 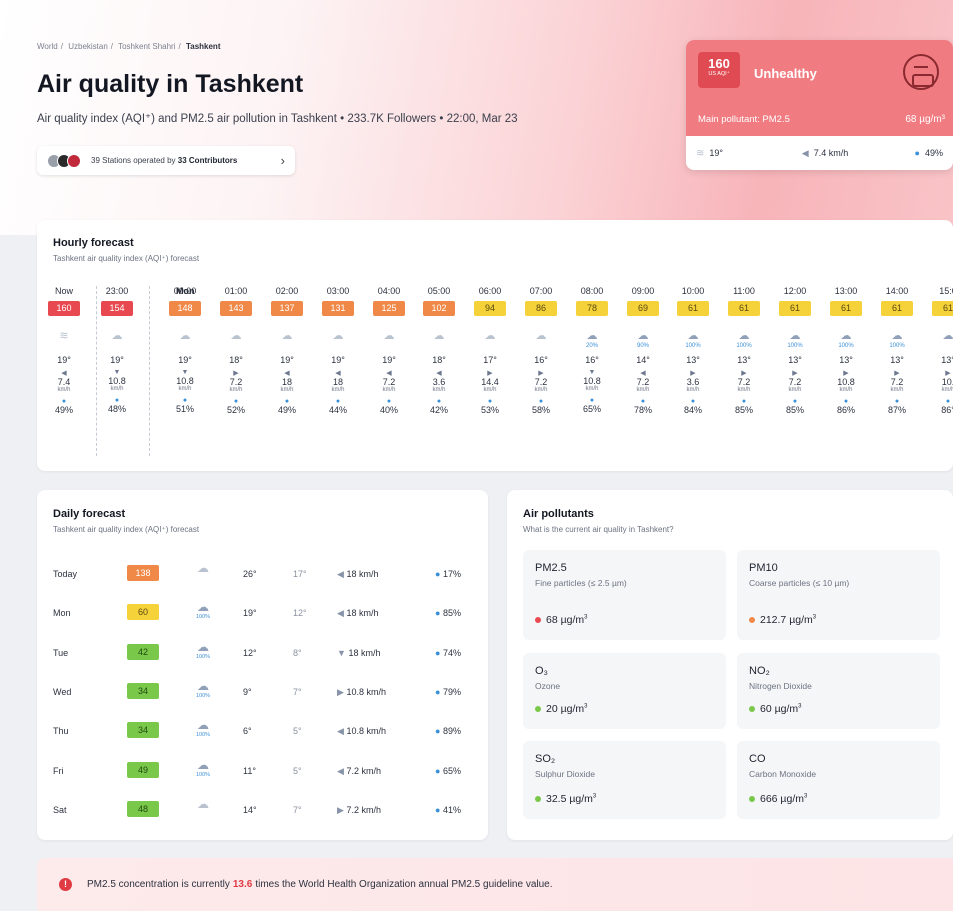 I want to click on daily-row: Fri 49 ☁ 100% 11° 5° ◀ 7.2 km/h ● 65%, so click(x=265, y=770).